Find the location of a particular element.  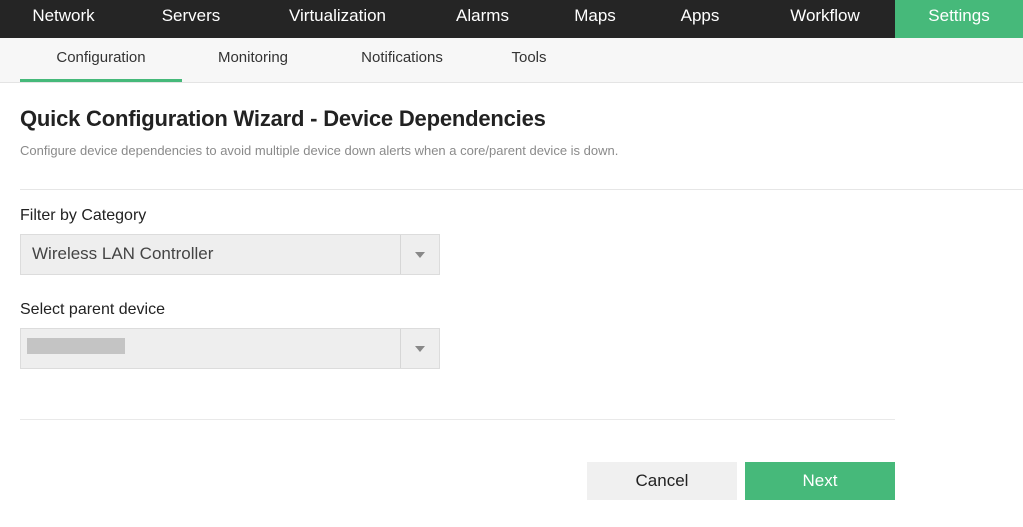

tab-tools: Tools is located at coordinates (529, 60).